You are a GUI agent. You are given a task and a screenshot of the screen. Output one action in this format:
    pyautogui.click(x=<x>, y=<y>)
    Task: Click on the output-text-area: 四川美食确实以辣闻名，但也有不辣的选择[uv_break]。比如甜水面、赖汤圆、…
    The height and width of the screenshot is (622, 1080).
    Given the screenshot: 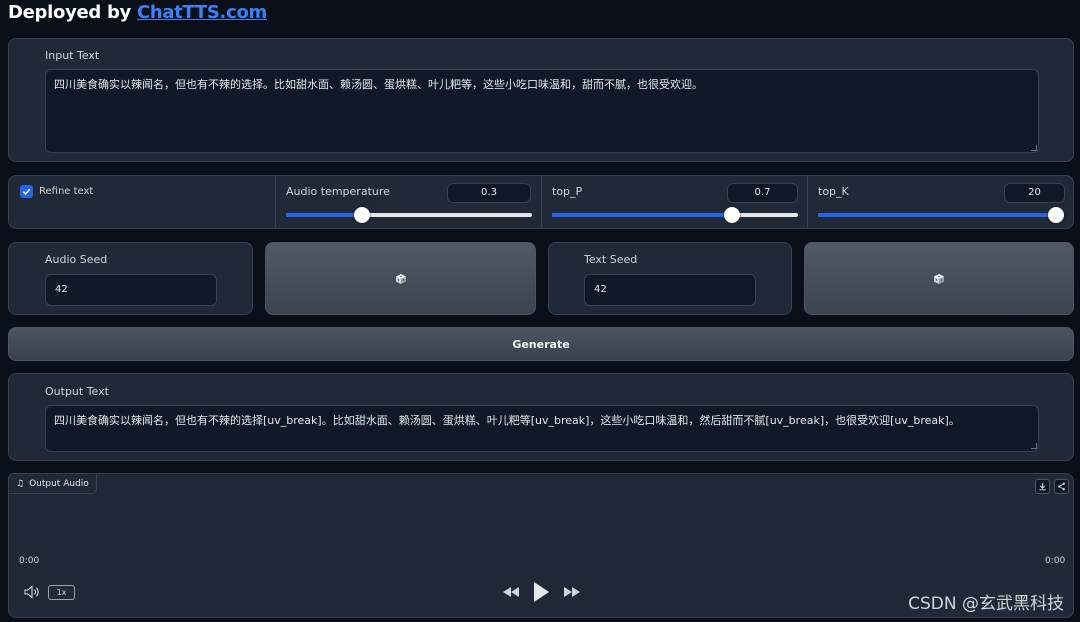 What is the action you would take?
    pyautogui.click(x=542, y=428)
    